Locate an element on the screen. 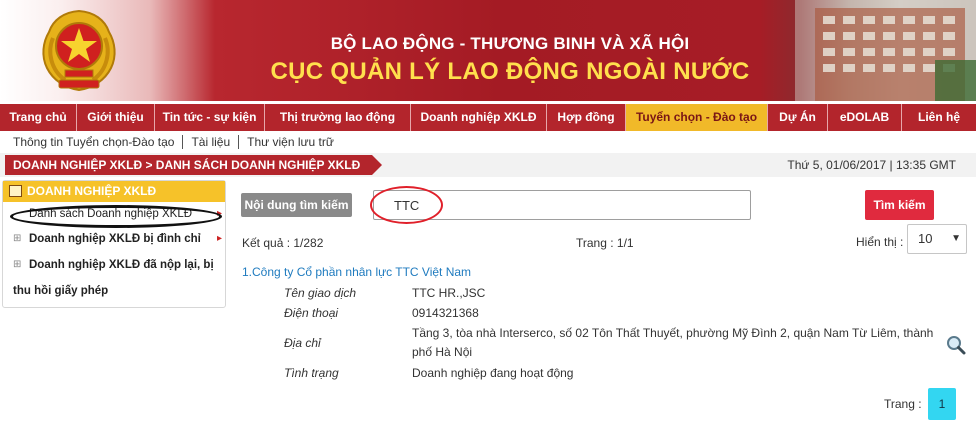 The height and width of the screenshot is (431, 976). trade-name-label: Tên giao dịch is located at coordinates (320, 293).